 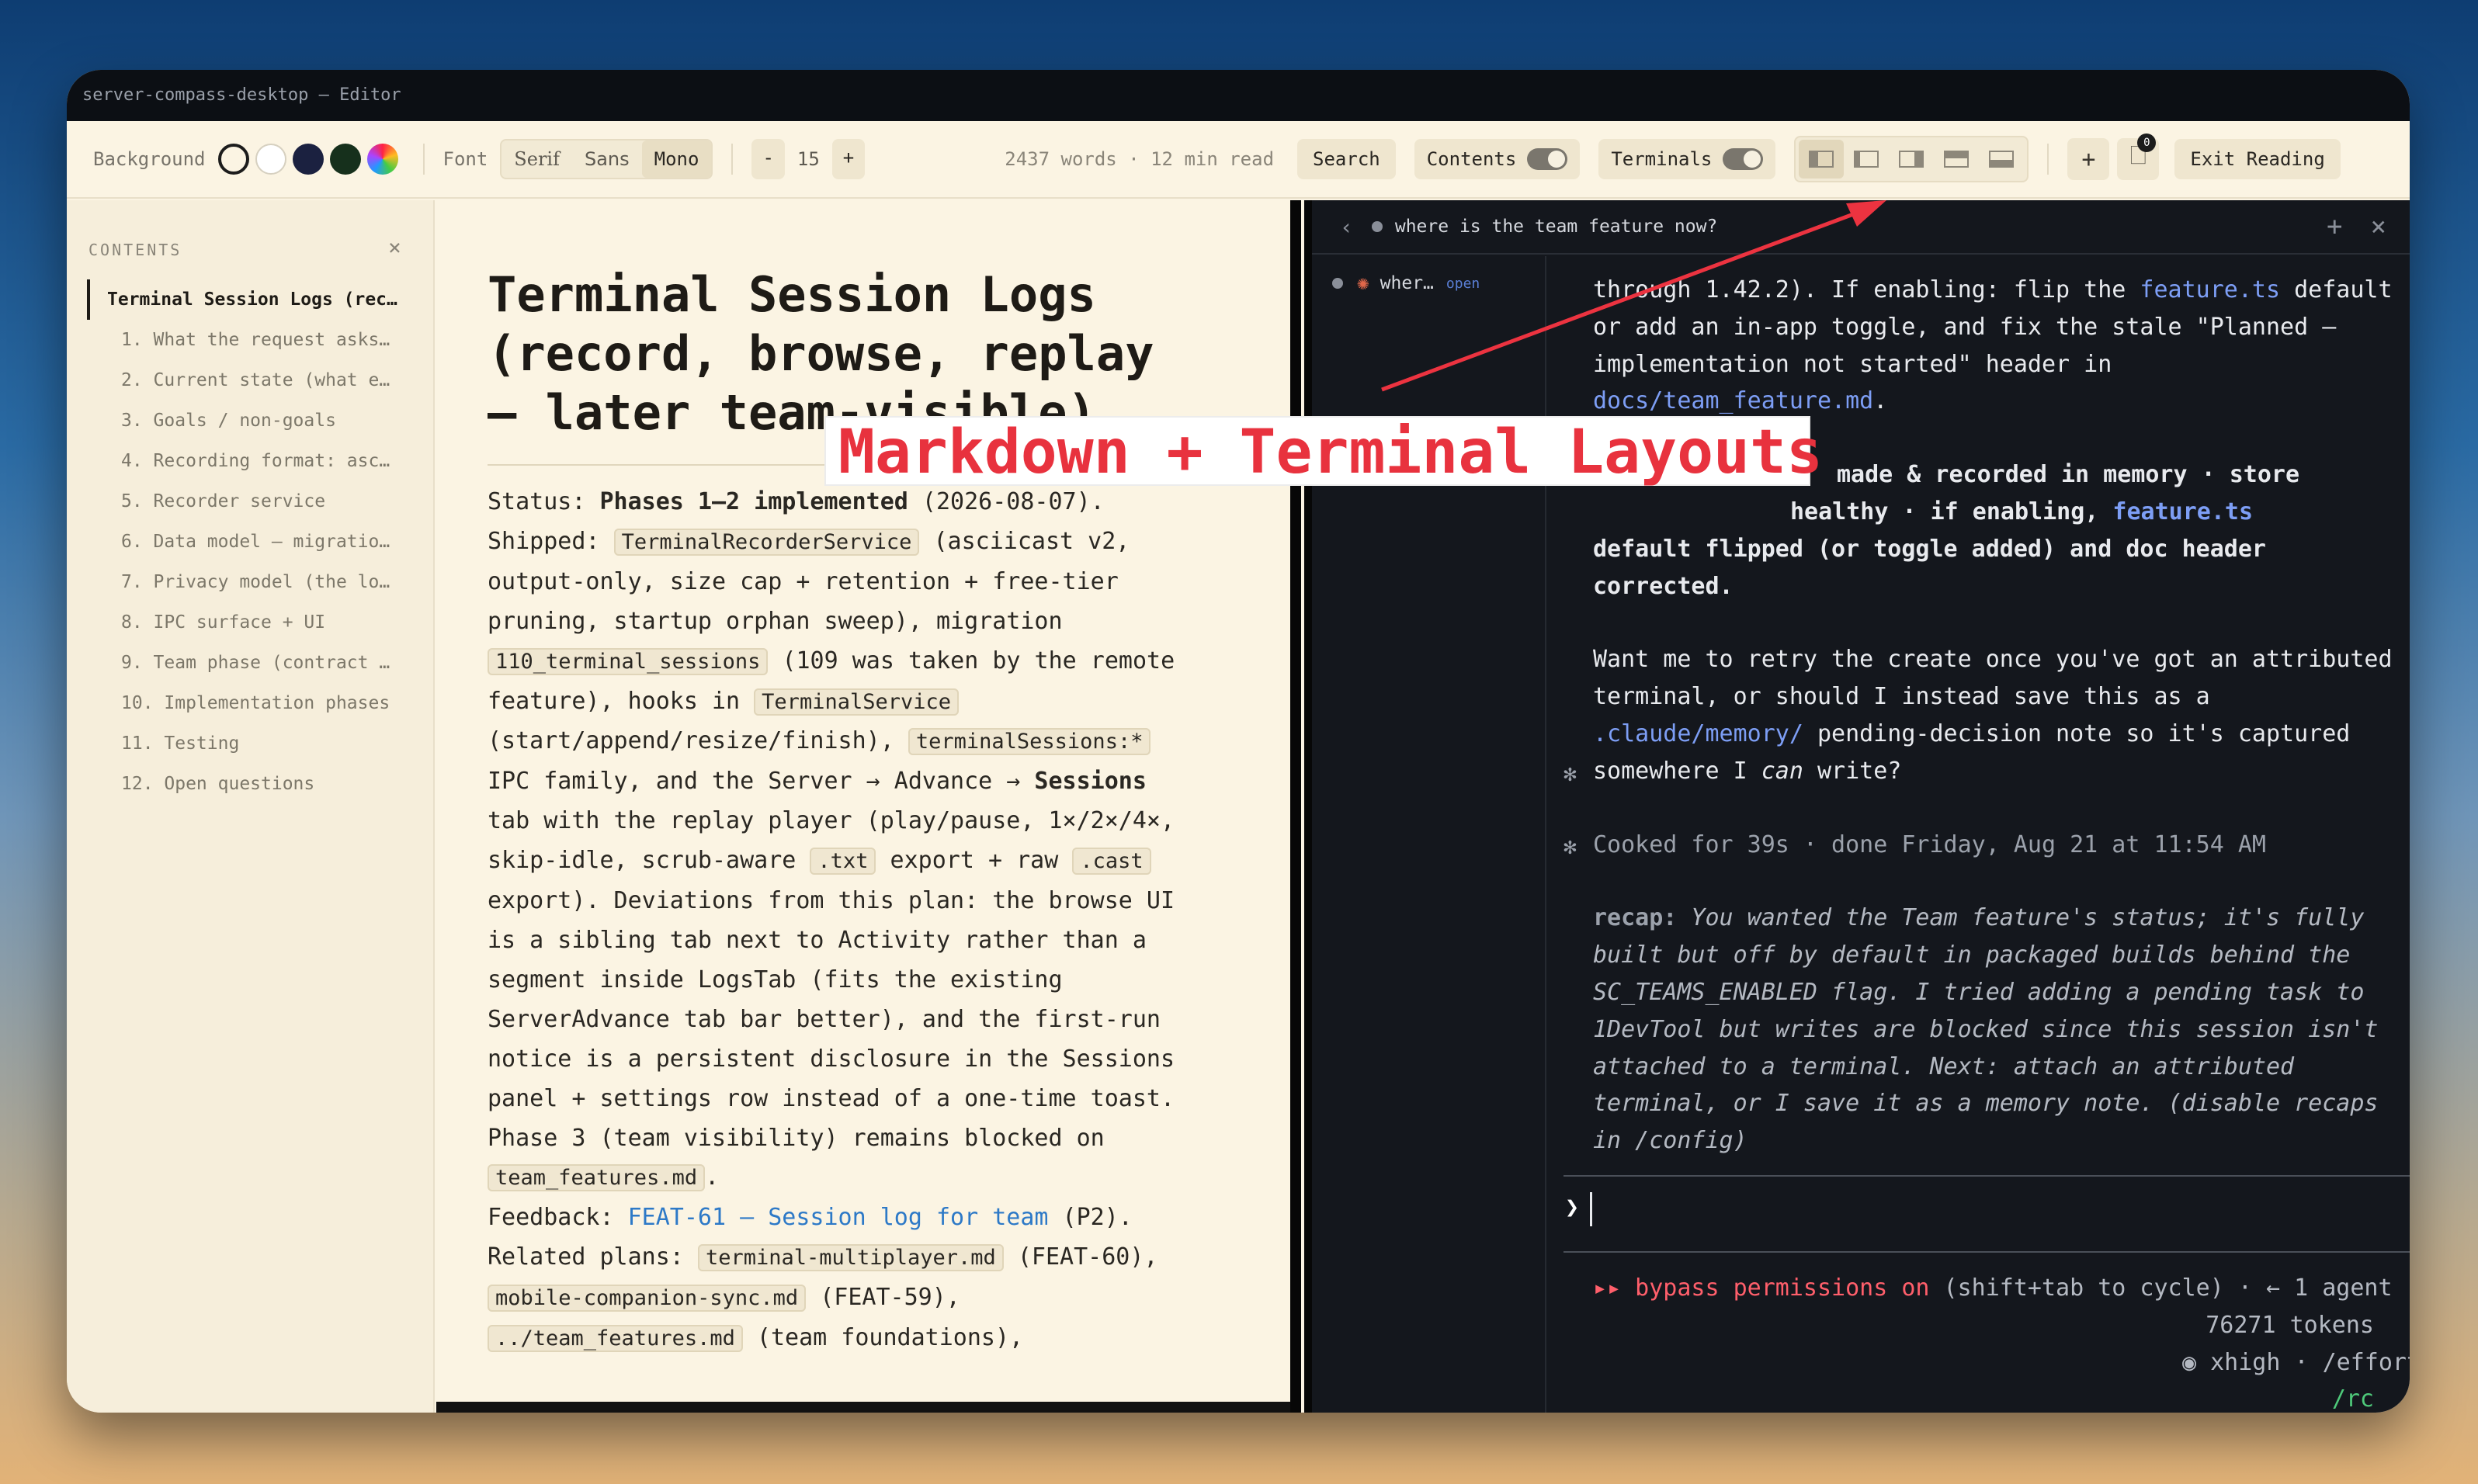 What do you see at coordinates (149, 159) in the screenshot?
I see `background-label: Background` at bounding box center [149, 159].